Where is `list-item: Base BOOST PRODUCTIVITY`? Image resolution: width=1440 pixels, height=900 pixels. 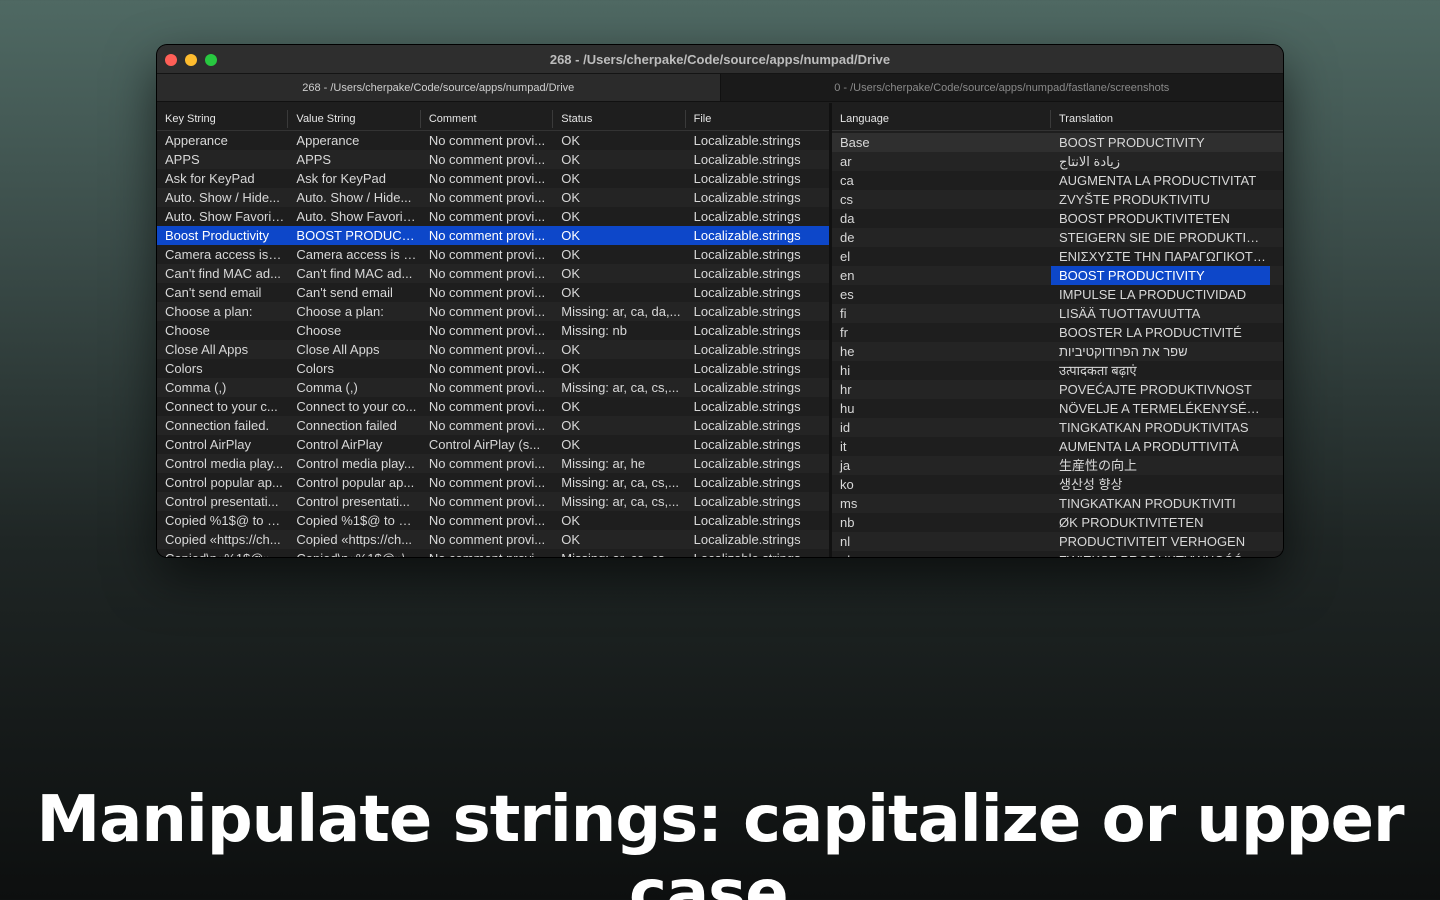
list-item: Base BOOST PRODUCTIVITY is located at coordinates (1057, 142).